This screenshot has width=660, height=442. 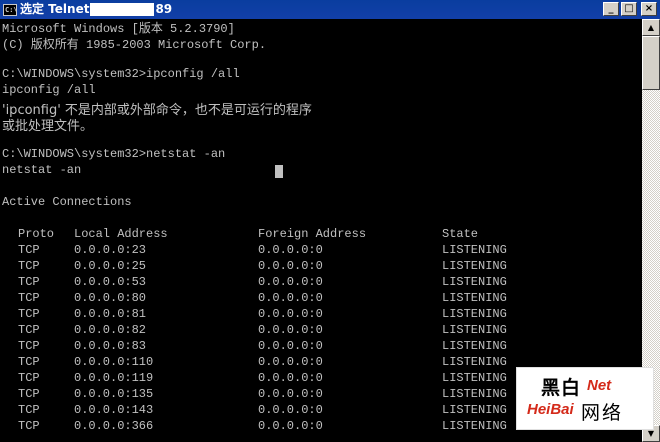 I want to click on connection-row: TCP 0.0.0.0:83 0.0.0.0:0 LISTENING, so click(x=322, y=347).